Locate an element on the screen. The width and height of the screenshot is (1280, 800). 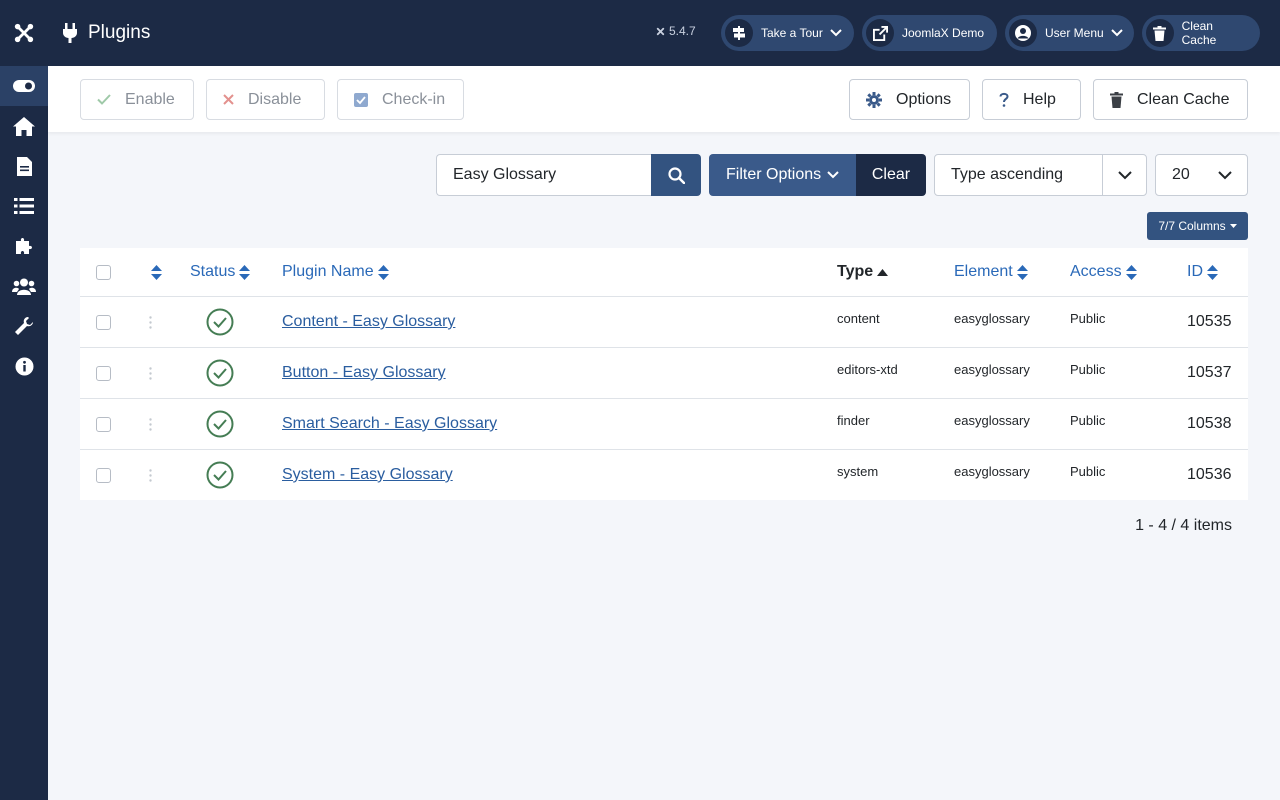
plugin-name-column-header: Plugin Name is located at coordinates (335, 272).